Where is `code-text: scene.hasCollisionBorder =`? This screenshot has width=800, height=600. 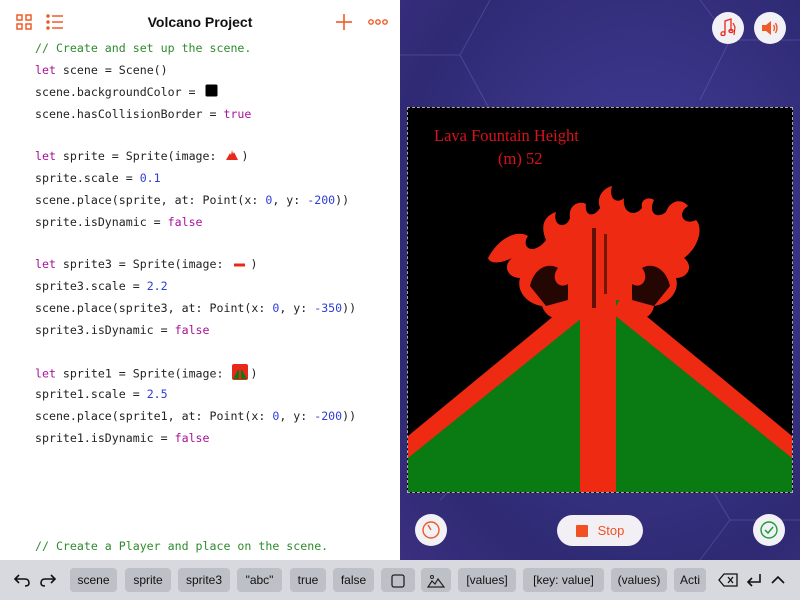
code-text: scene.hasCollisionBorder = is located at coordinates (129, 114).